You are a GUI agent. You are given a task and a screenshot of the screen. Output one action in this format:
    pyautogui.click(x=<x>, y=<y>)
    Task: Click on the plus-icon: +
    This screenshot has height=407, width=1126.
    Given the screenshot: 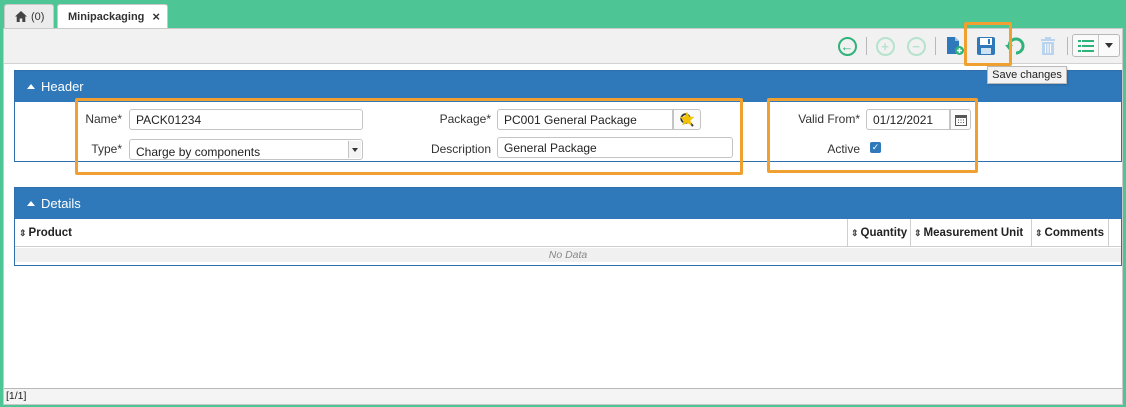 What is the action you would take?
    pyautogui.click(x=885, y=46)
    